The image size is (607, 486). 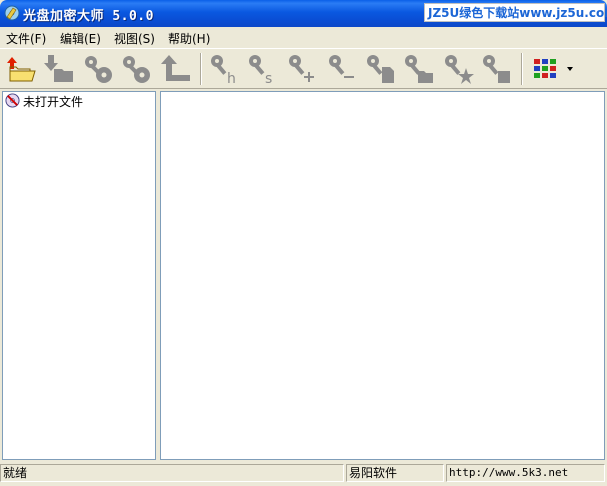 What do you see at coordinates (570, 69) in the screenshot?
I see `chevron-down-icon` at bounding box center [570, 69].